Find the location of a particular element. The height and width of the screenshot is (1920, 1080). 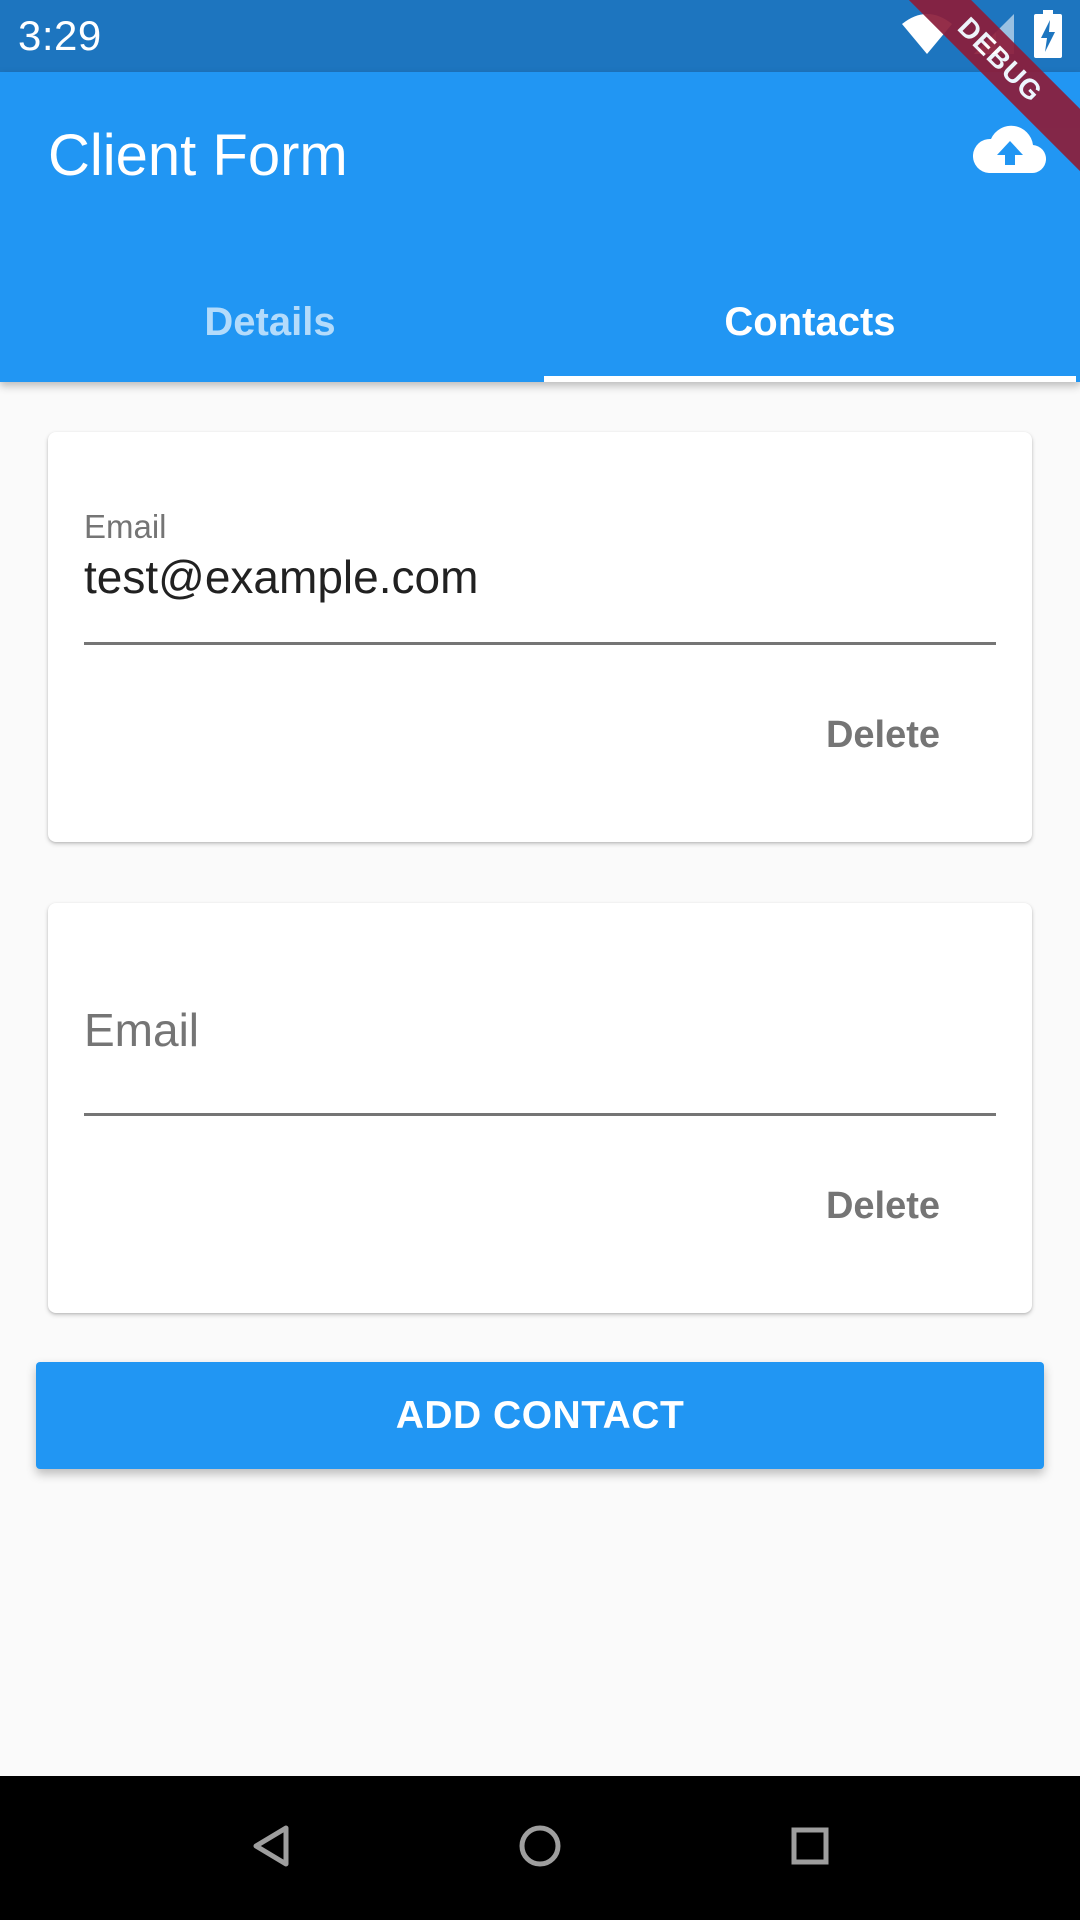

nav-bar is located at coordinates (540, 1848).